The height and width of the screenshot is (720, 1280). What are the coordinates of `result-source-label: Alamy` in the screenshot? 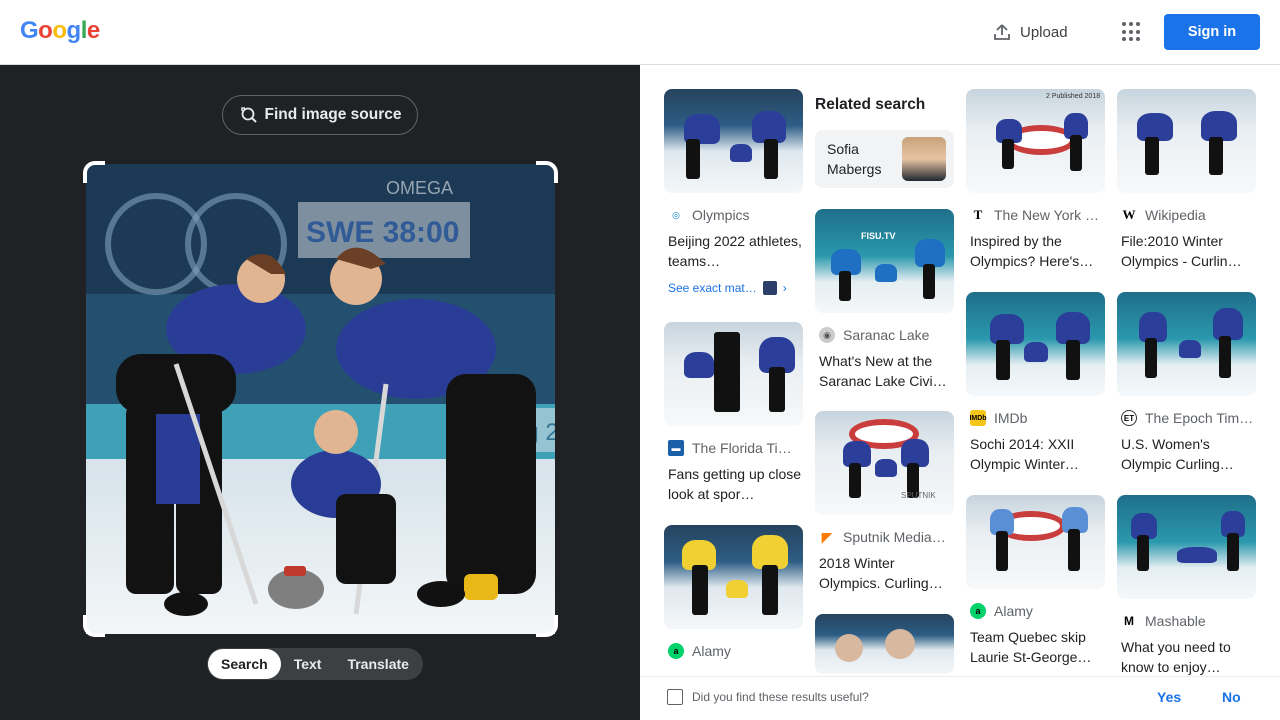 It's located at (711, 651).